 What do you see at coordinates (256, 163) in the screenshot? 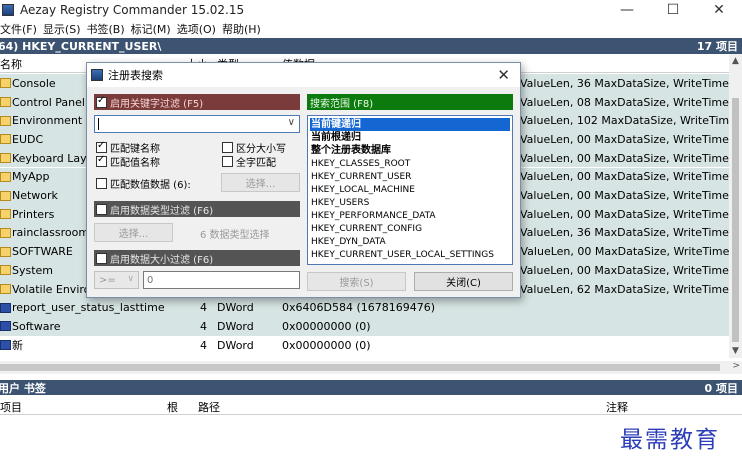
I see `whole-word-label: 全字匹配` at bounding box center [256, 163].